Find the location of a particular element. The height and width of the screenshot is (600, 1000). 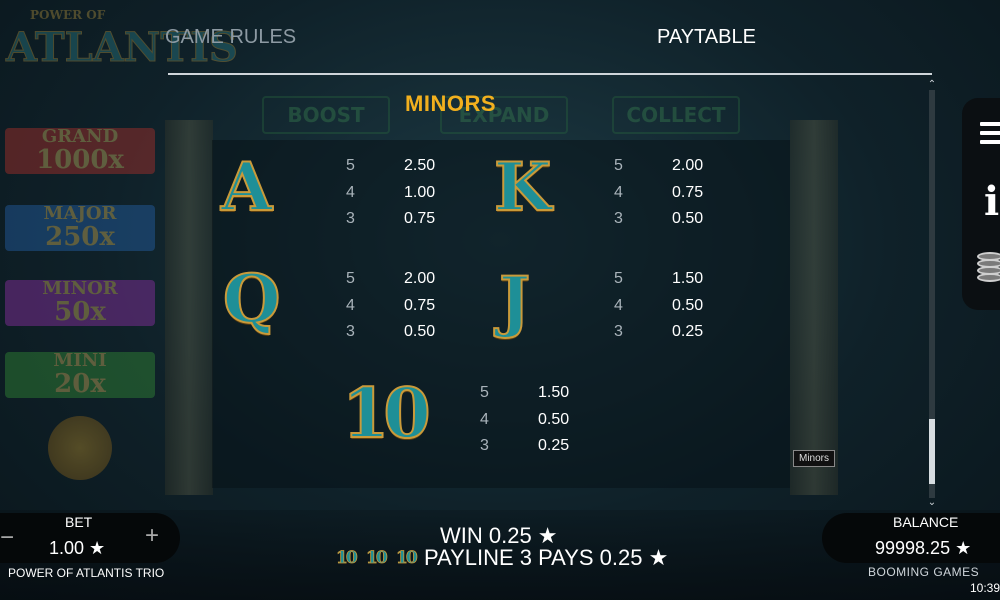

pay-row: 3 0.75 is located at coordinates (396, 219).